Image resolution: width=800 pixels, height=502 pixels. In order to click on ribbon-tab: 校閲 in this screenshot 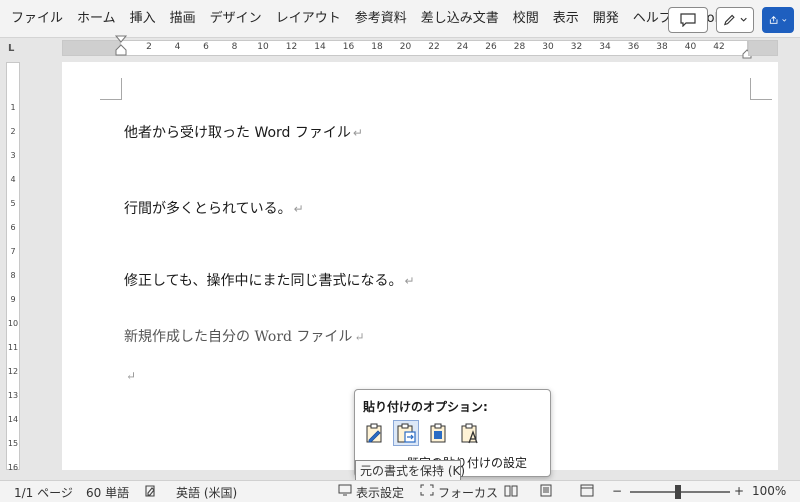, I will do `click(526, 19)`.